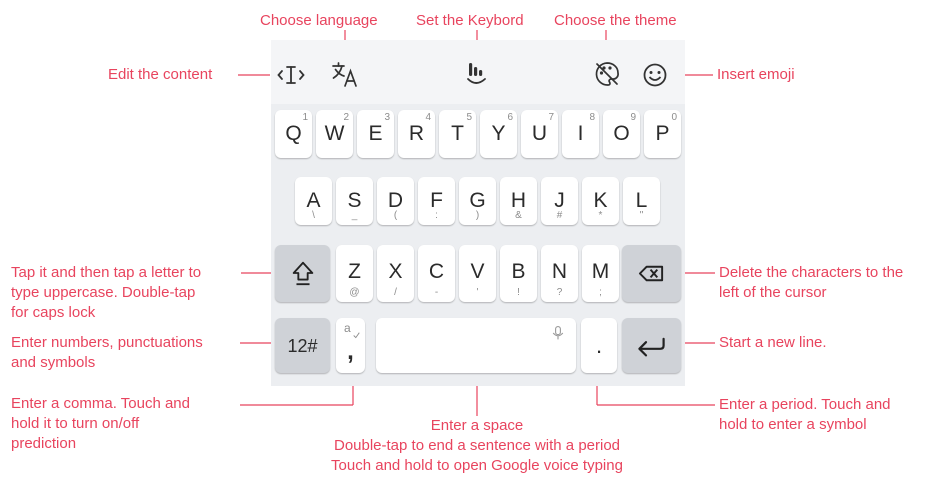 Image resolution: width=935 pixels, height=478 pixels. I want to click on check-icon, so click(356, 335).